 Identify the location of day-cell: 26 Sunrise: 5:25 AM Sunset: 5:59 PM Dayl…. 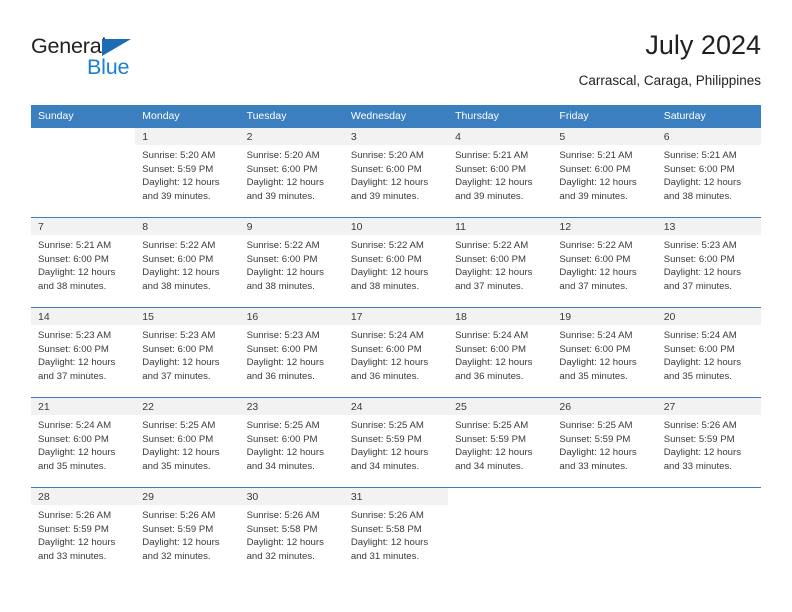
(604, 442).